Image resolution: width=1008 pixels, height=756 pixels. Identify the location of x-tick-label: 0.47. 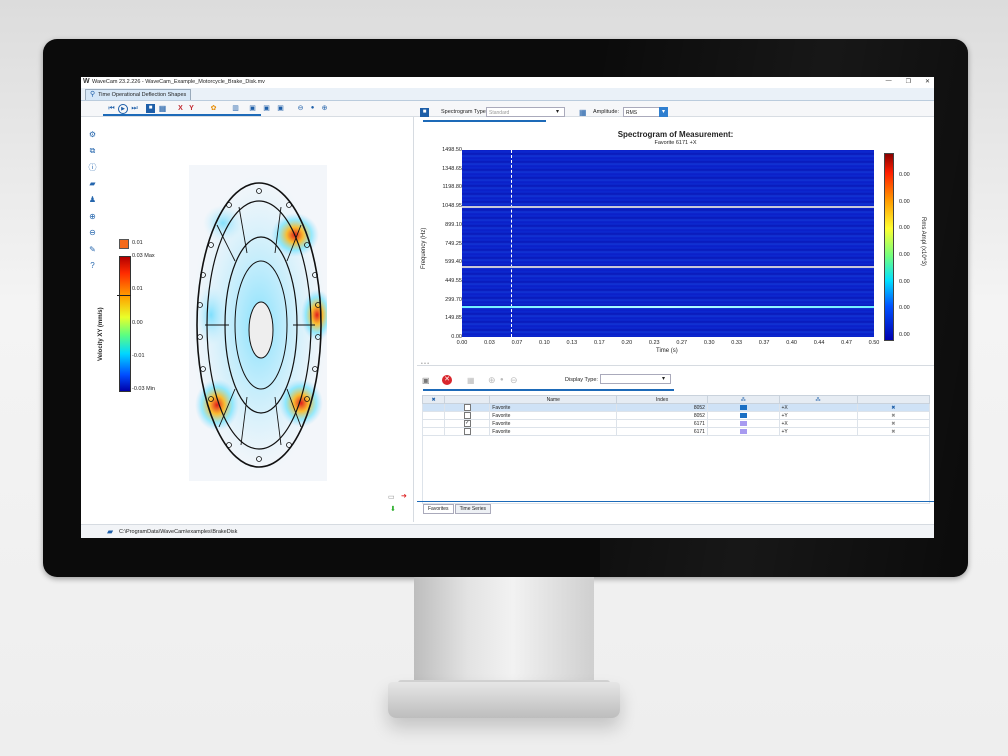
(846, 343).